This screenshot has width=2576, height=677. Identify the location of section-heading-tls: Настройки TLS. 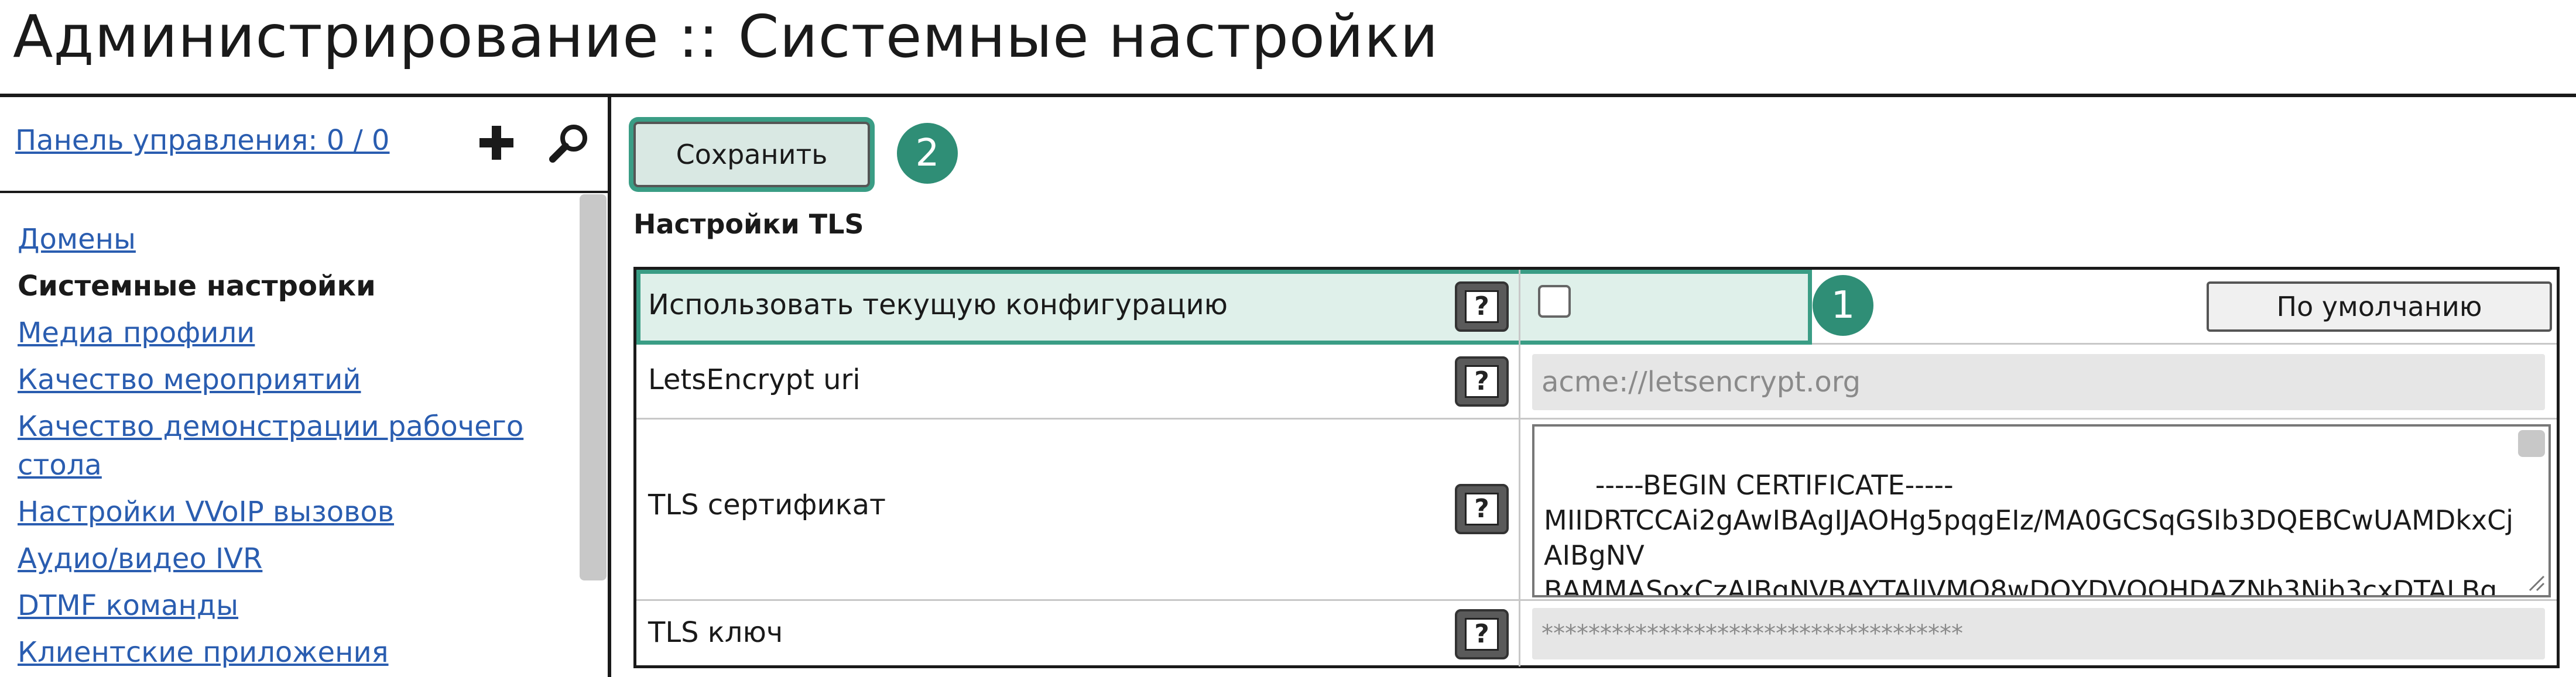
(748, 224).